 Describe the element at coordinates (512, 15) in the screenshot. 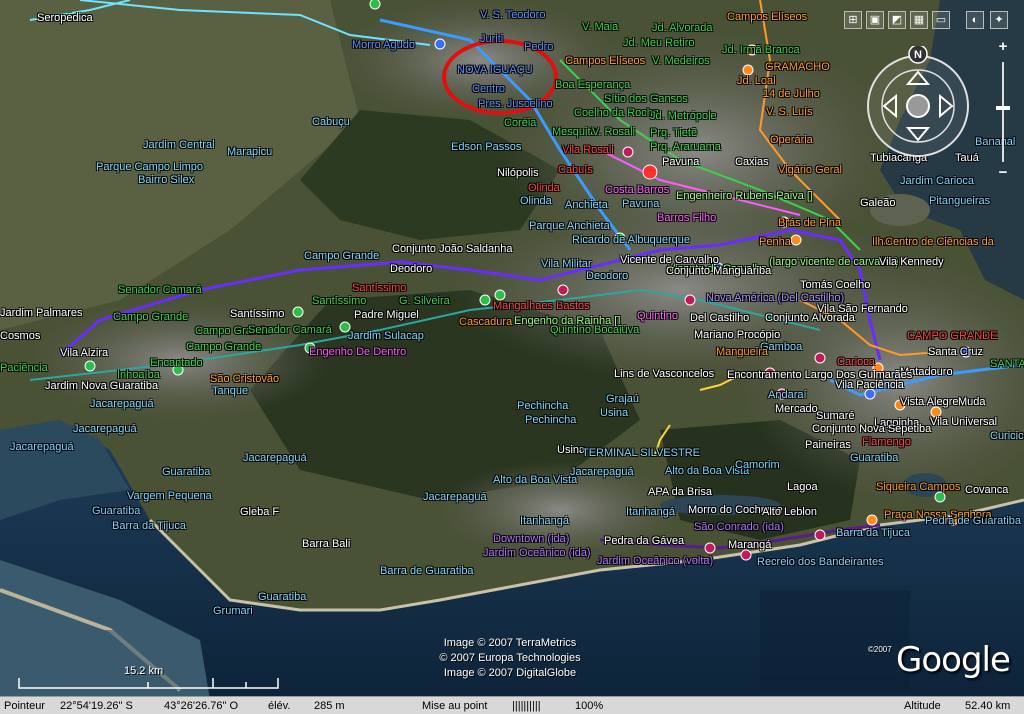

I see `place-label: V. S. Teodoro` at that location.